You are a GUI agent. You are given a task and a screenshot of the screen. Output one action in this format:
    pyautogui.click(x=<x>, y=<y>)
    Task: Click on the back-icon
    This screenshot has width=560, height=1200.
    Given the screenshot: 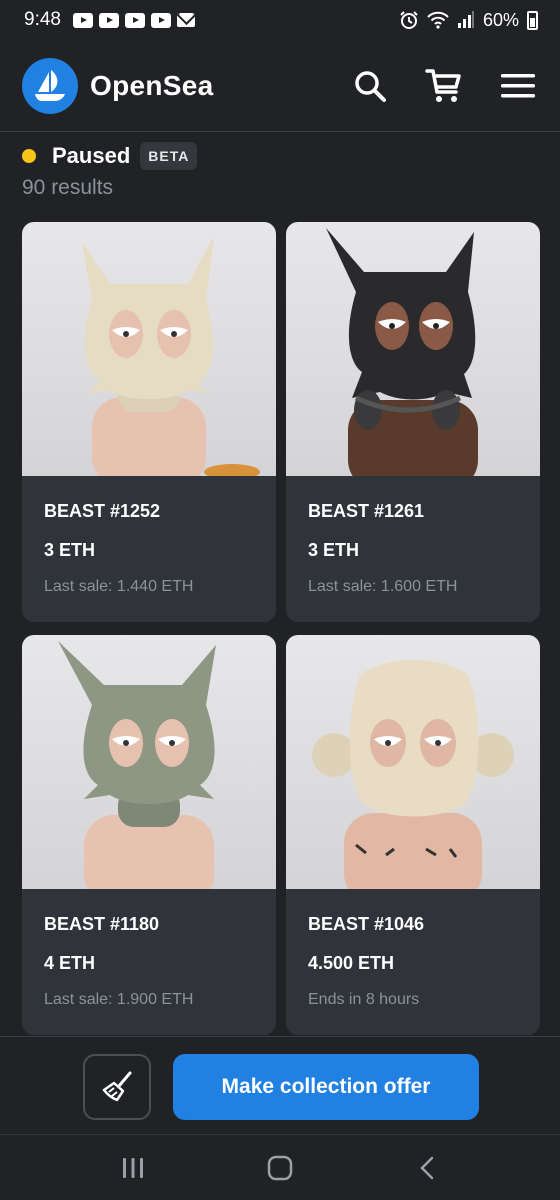 What is the action you would take?
    pyautogui.click(x=427, y=1168)
    